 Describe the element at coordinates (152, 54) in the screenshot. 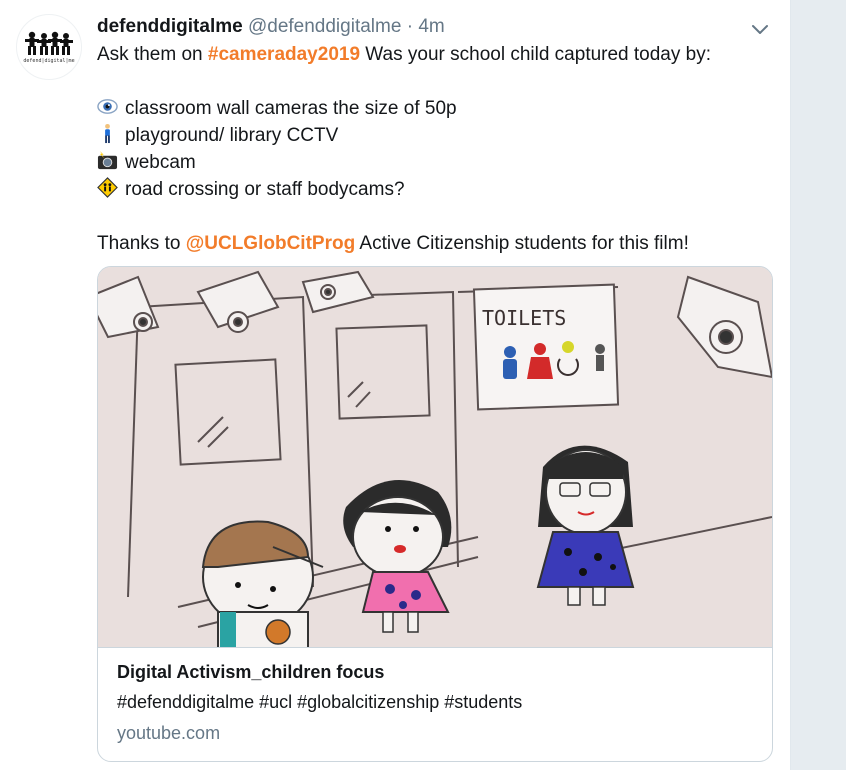

I see `intro-prefix: Ask them on` at that location.